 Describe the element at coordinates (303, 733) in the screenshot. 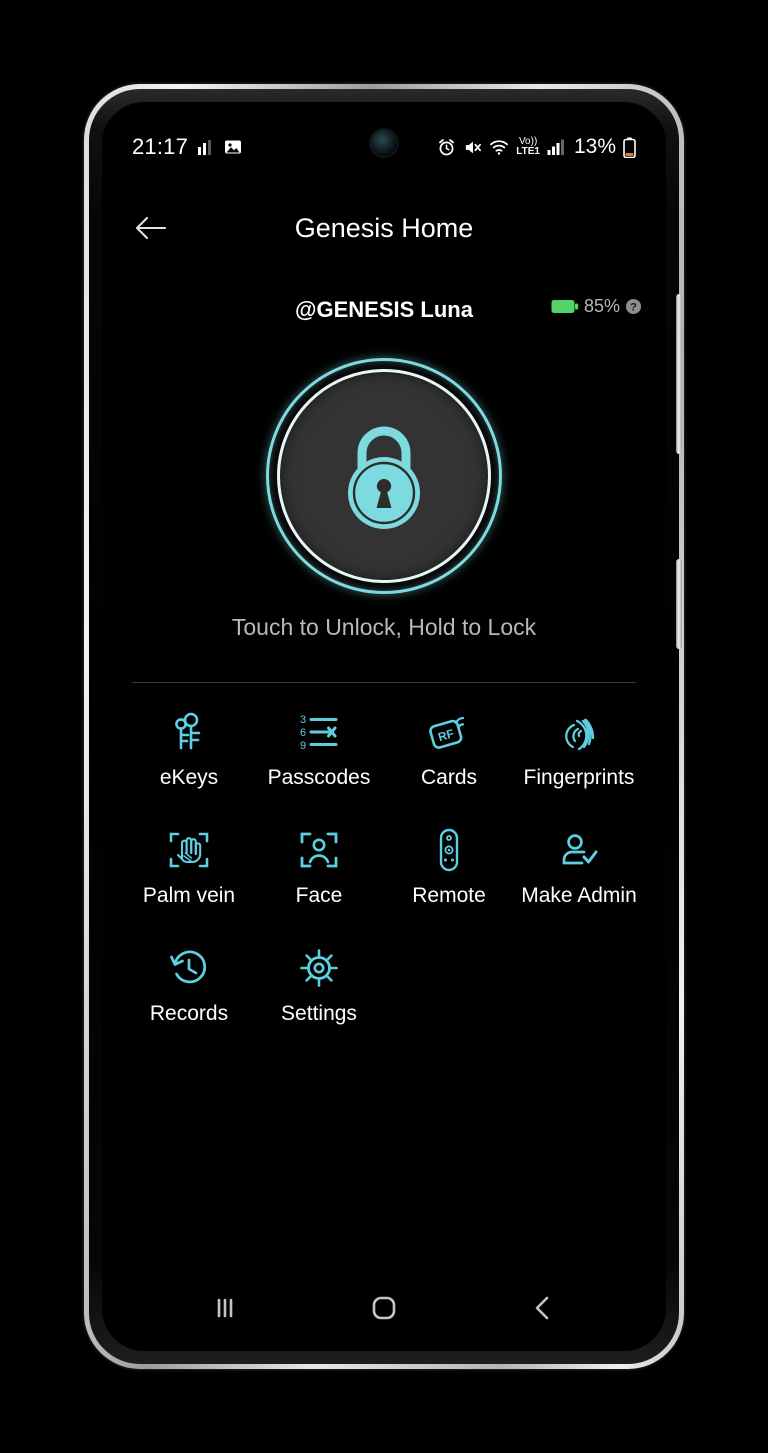

I see `svg-text: 6` at that location.